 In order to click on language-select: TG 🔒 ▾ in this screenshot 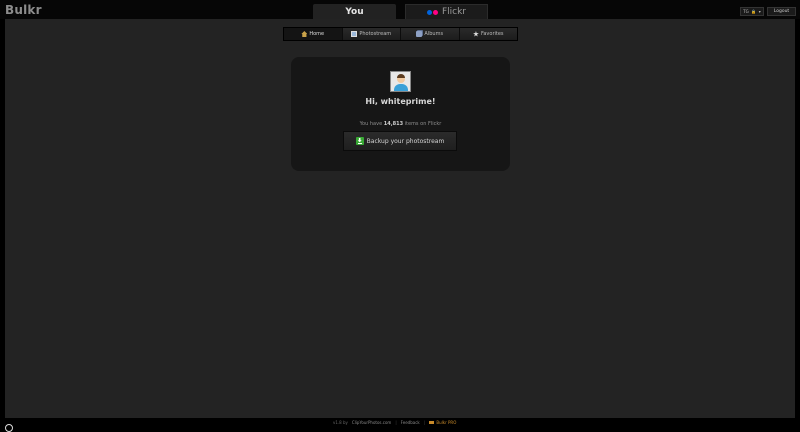, I will do `click(752, 11)`.